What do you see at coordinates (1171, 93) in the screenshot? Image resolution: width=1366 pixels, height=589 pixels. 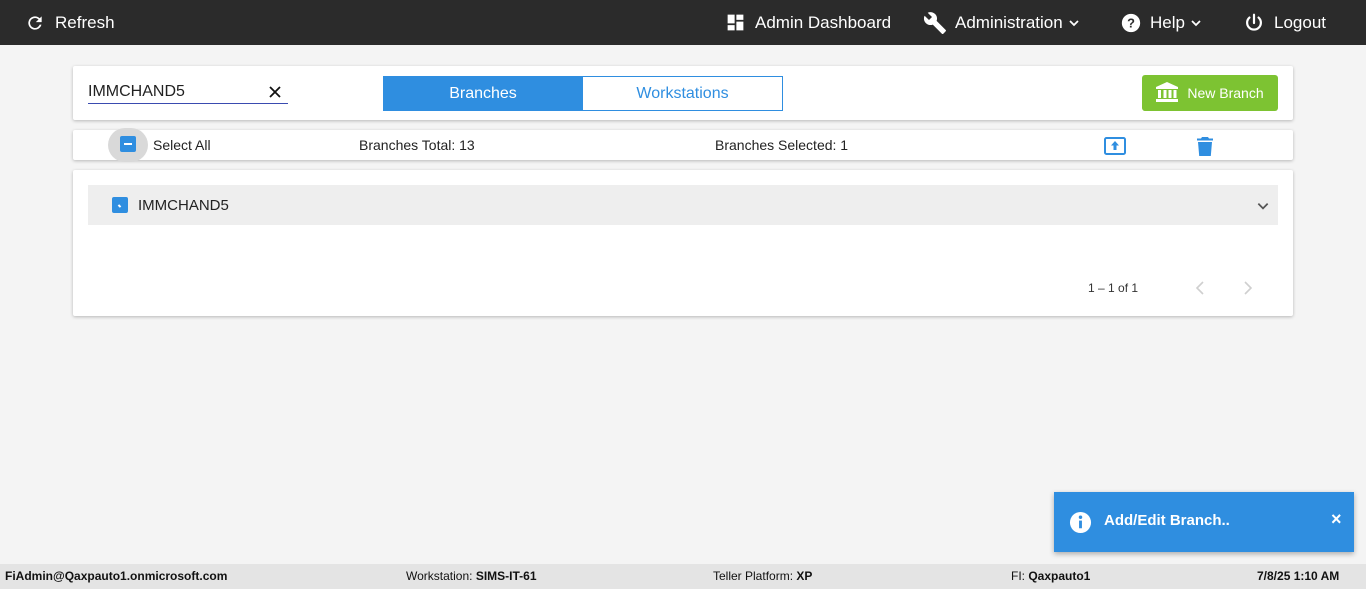 I see `bank-icon` at bounding box center [1171, 93].